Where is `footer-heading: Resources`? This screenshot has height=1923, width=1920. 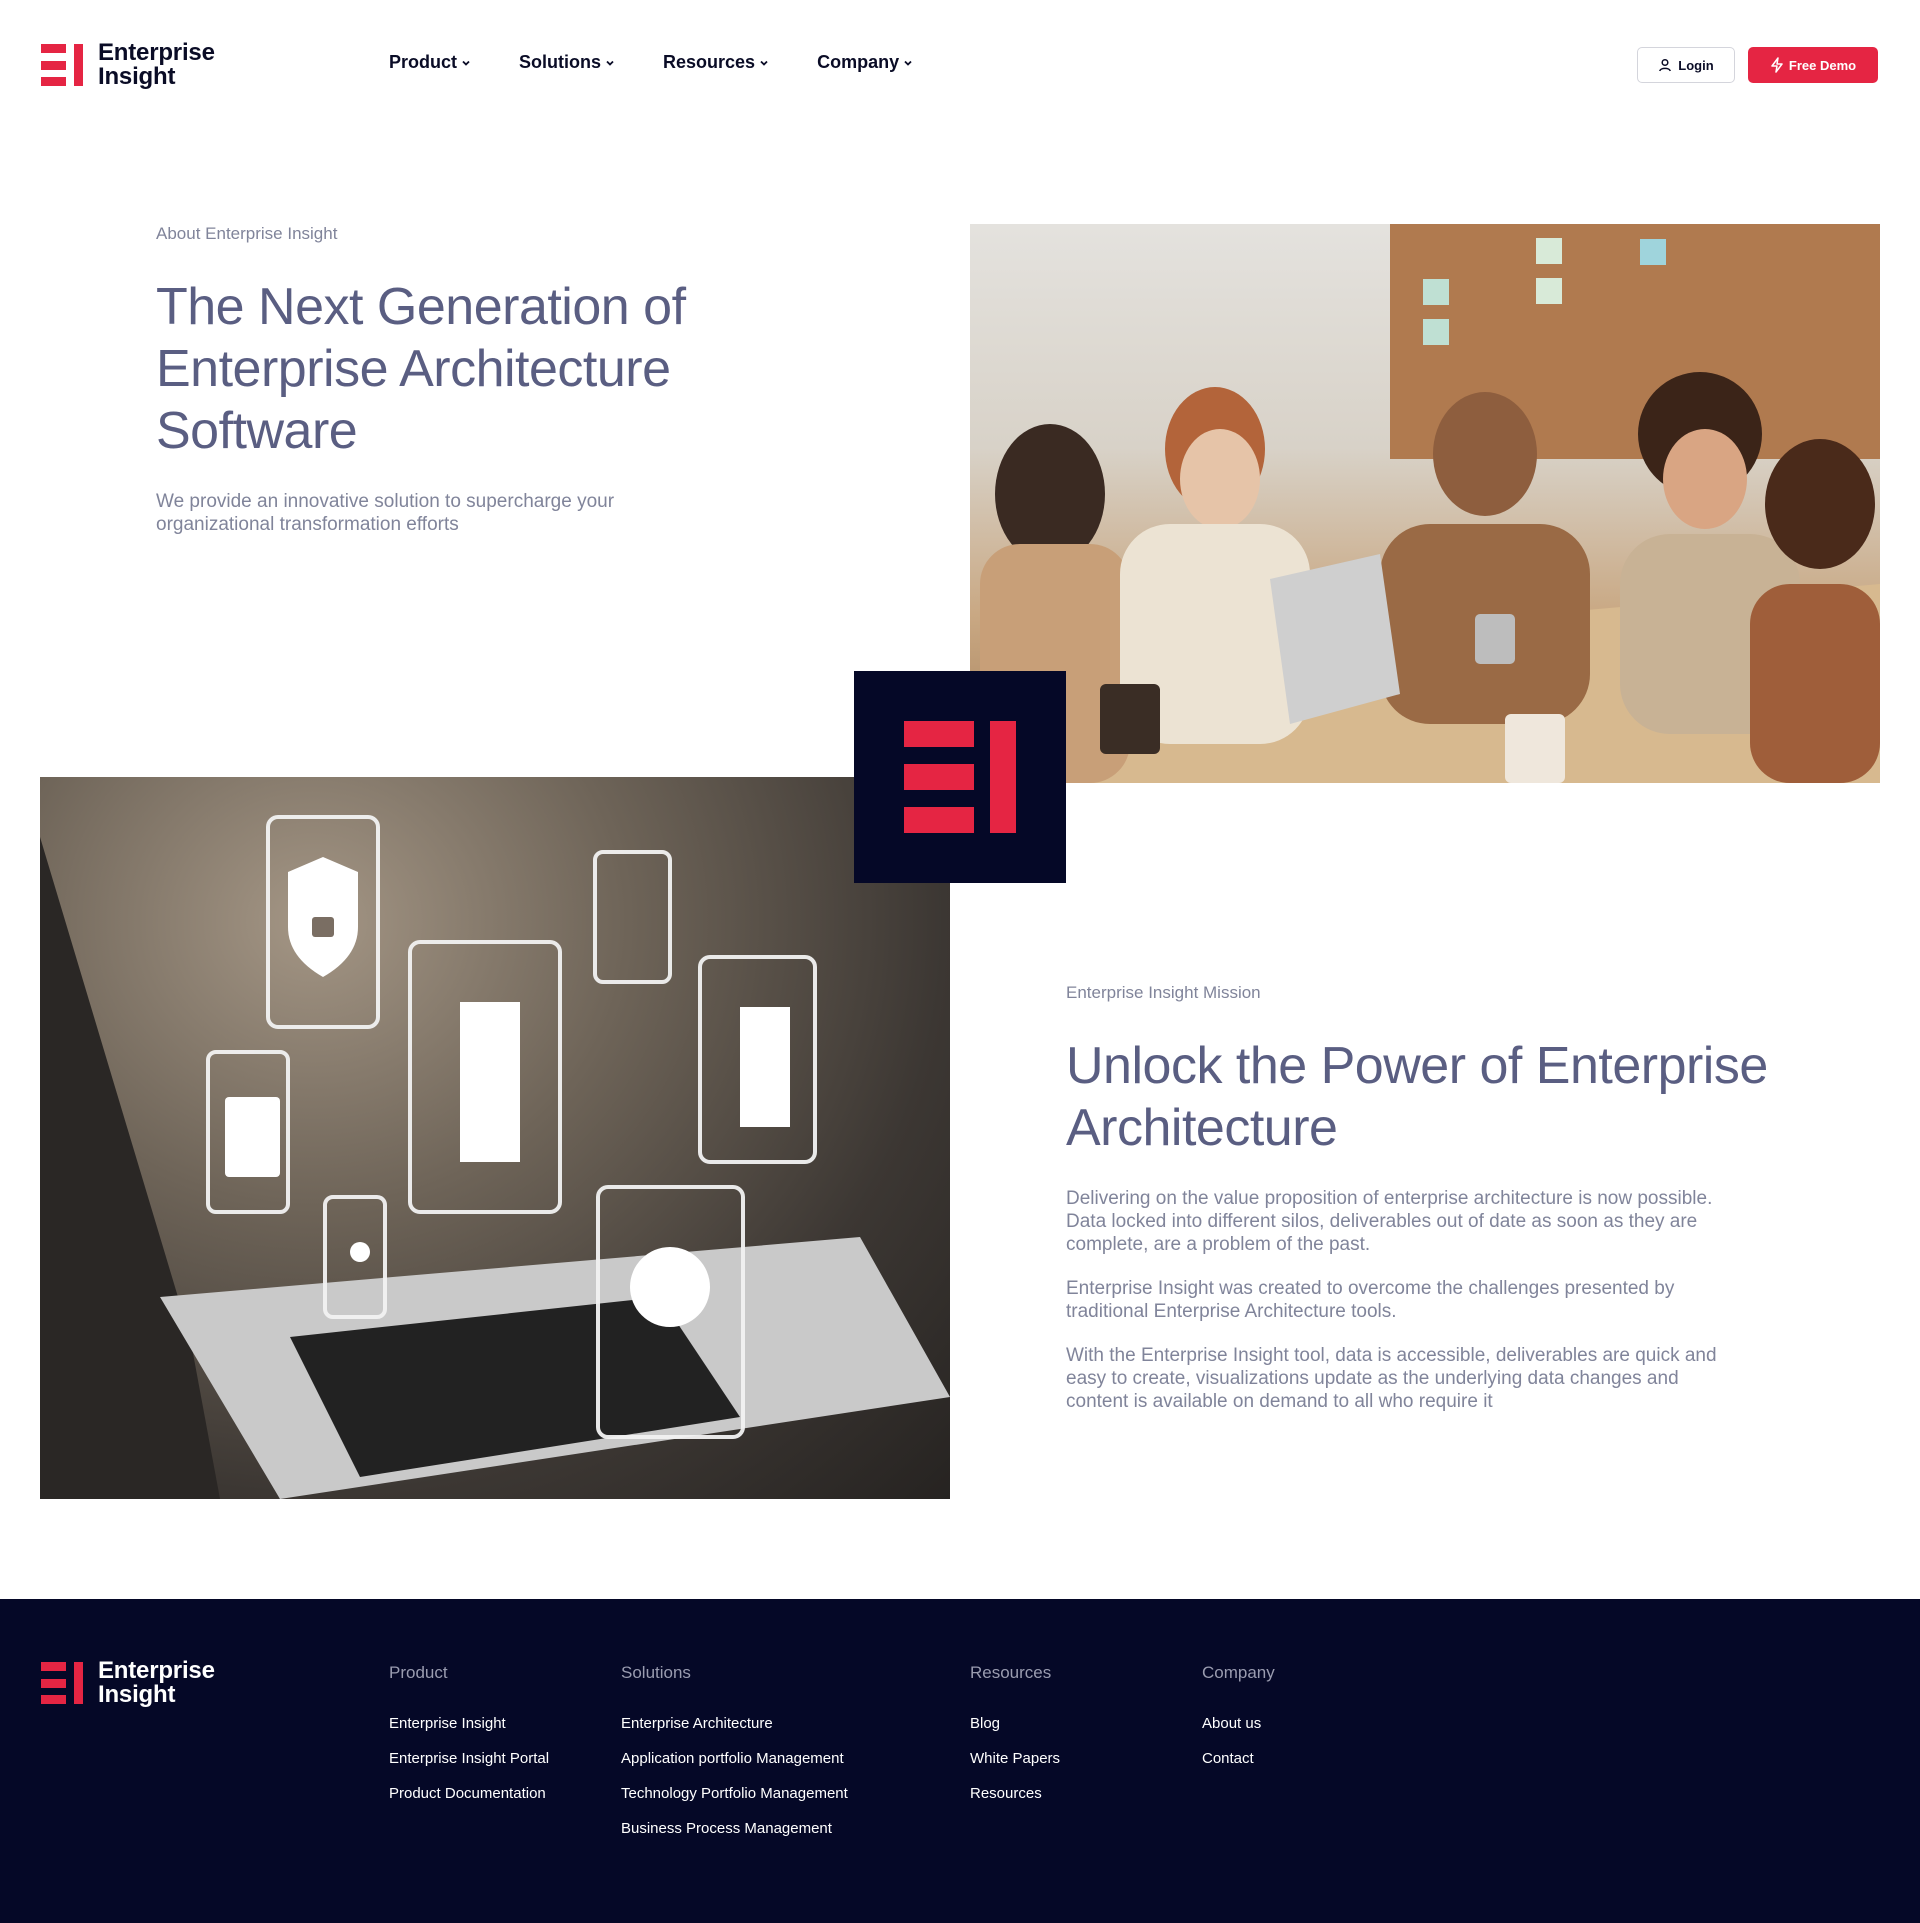
footer-heading: Resources is located at coordinates (1011, 1672).